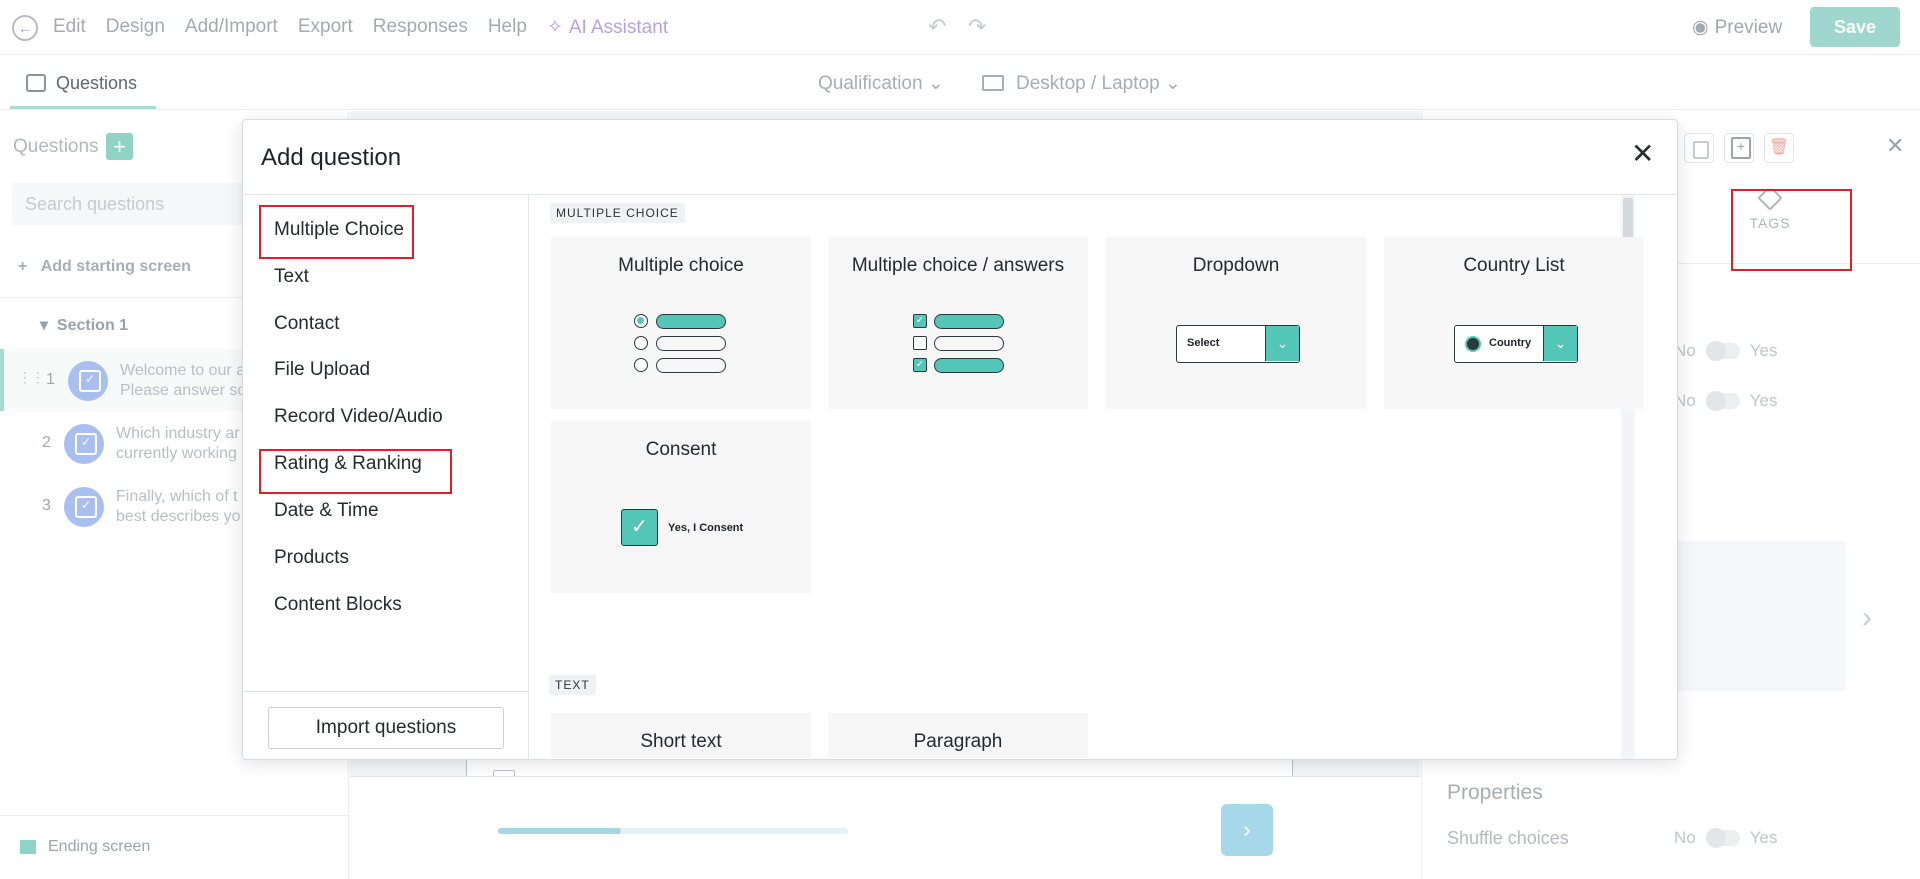 Image resolution: width=1920 pixels, height=879 pixels. What do you see at coordinates (1748, 27) in the screenshot?
I see `preview-label: Preview` at bounding box center [1748, 27].